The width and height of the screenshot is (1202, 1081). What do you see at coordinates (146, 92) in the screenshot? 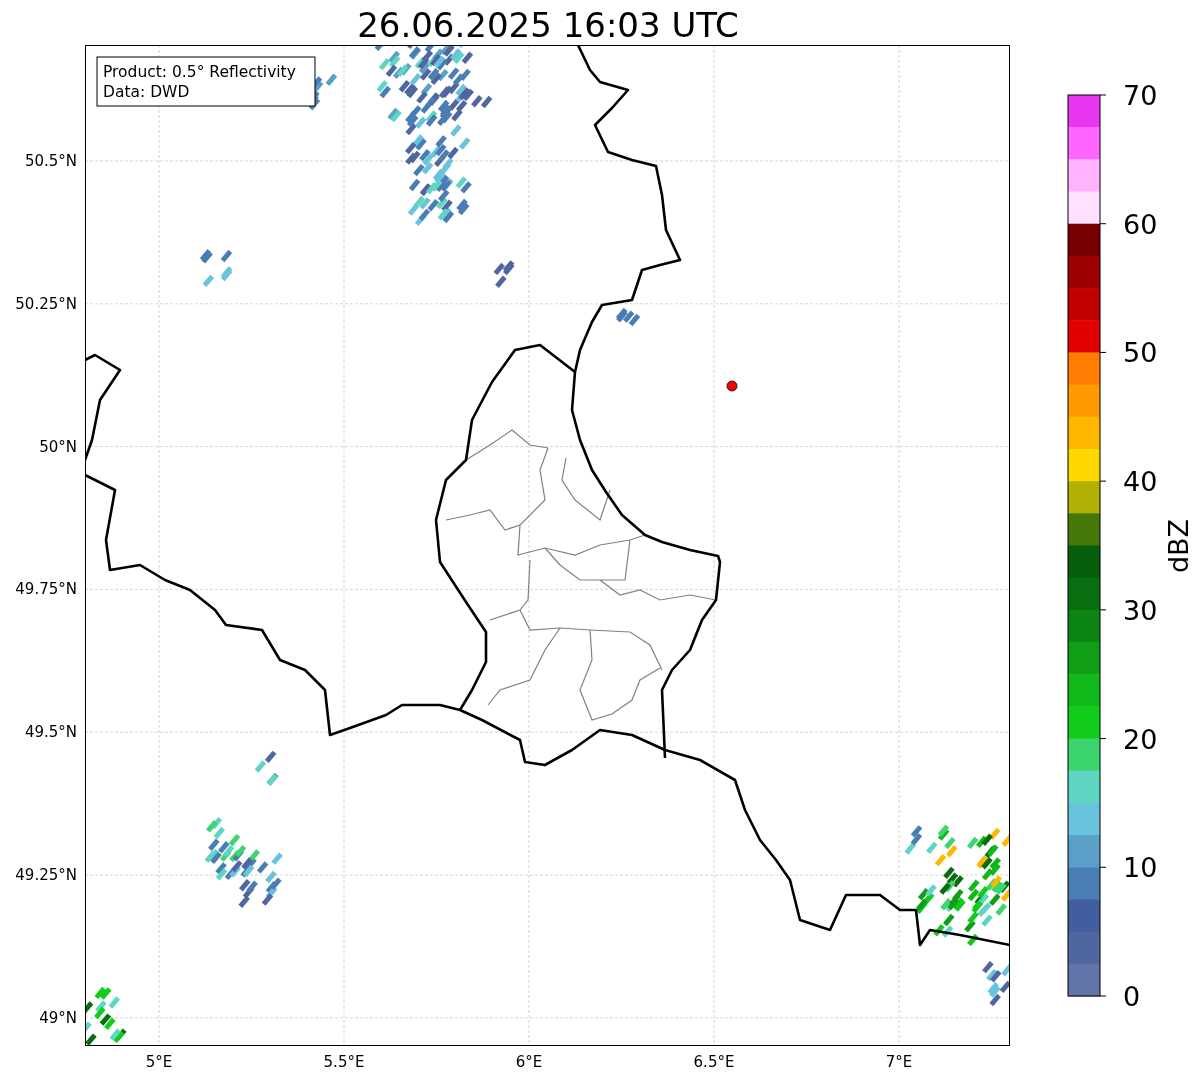
I see `annotation-text: Data: DWD` at bounding box center [146, 92].